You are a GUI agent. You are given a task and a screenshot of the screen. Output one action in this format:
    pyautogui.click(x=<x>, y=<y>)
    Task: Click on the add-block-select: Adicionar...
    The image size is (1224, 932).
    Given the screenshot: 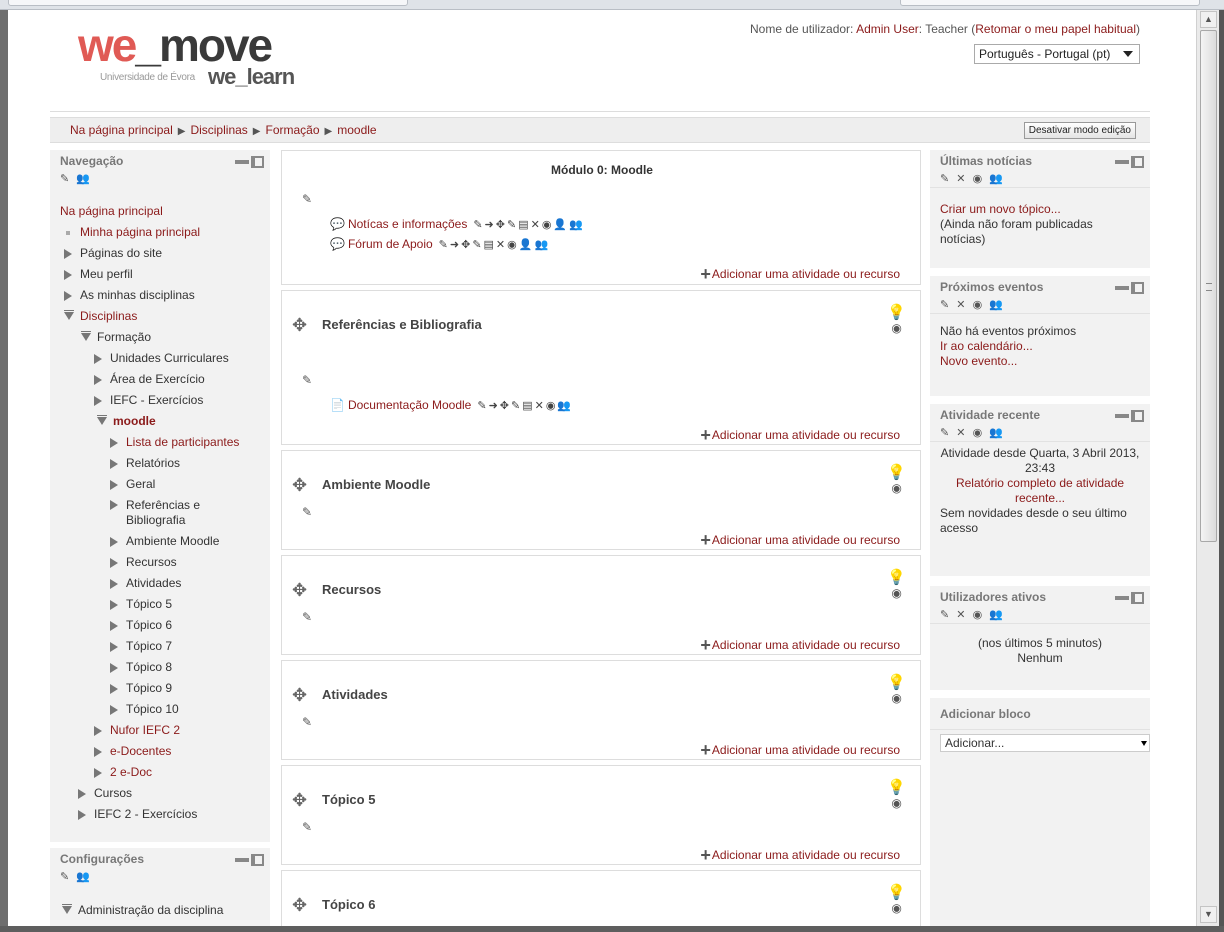 What is the action you would take?
    pyautogui.click(x=1045, y=743)
    